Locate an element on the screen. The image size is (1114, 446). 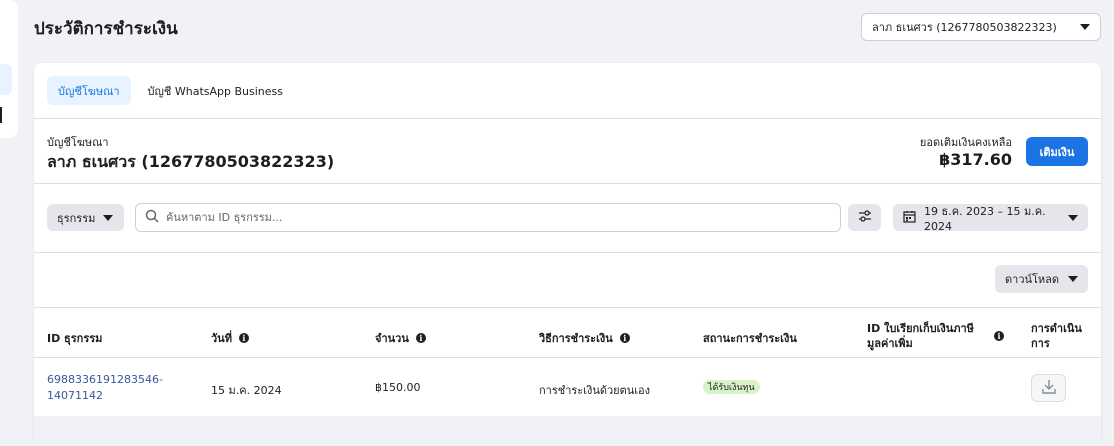
row-download-button is located at coordinates (1048, 388).